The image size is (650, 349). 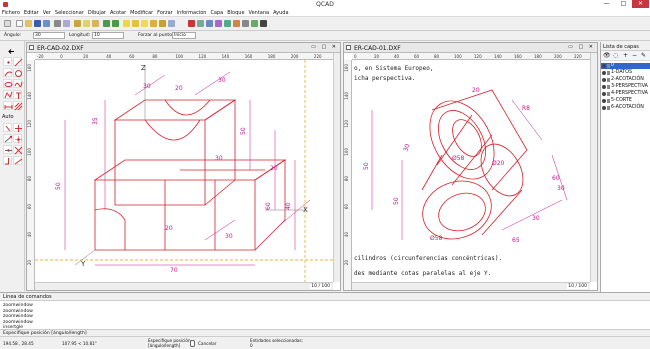 I want to click on length-field: 10, so click(x=108, y=35).